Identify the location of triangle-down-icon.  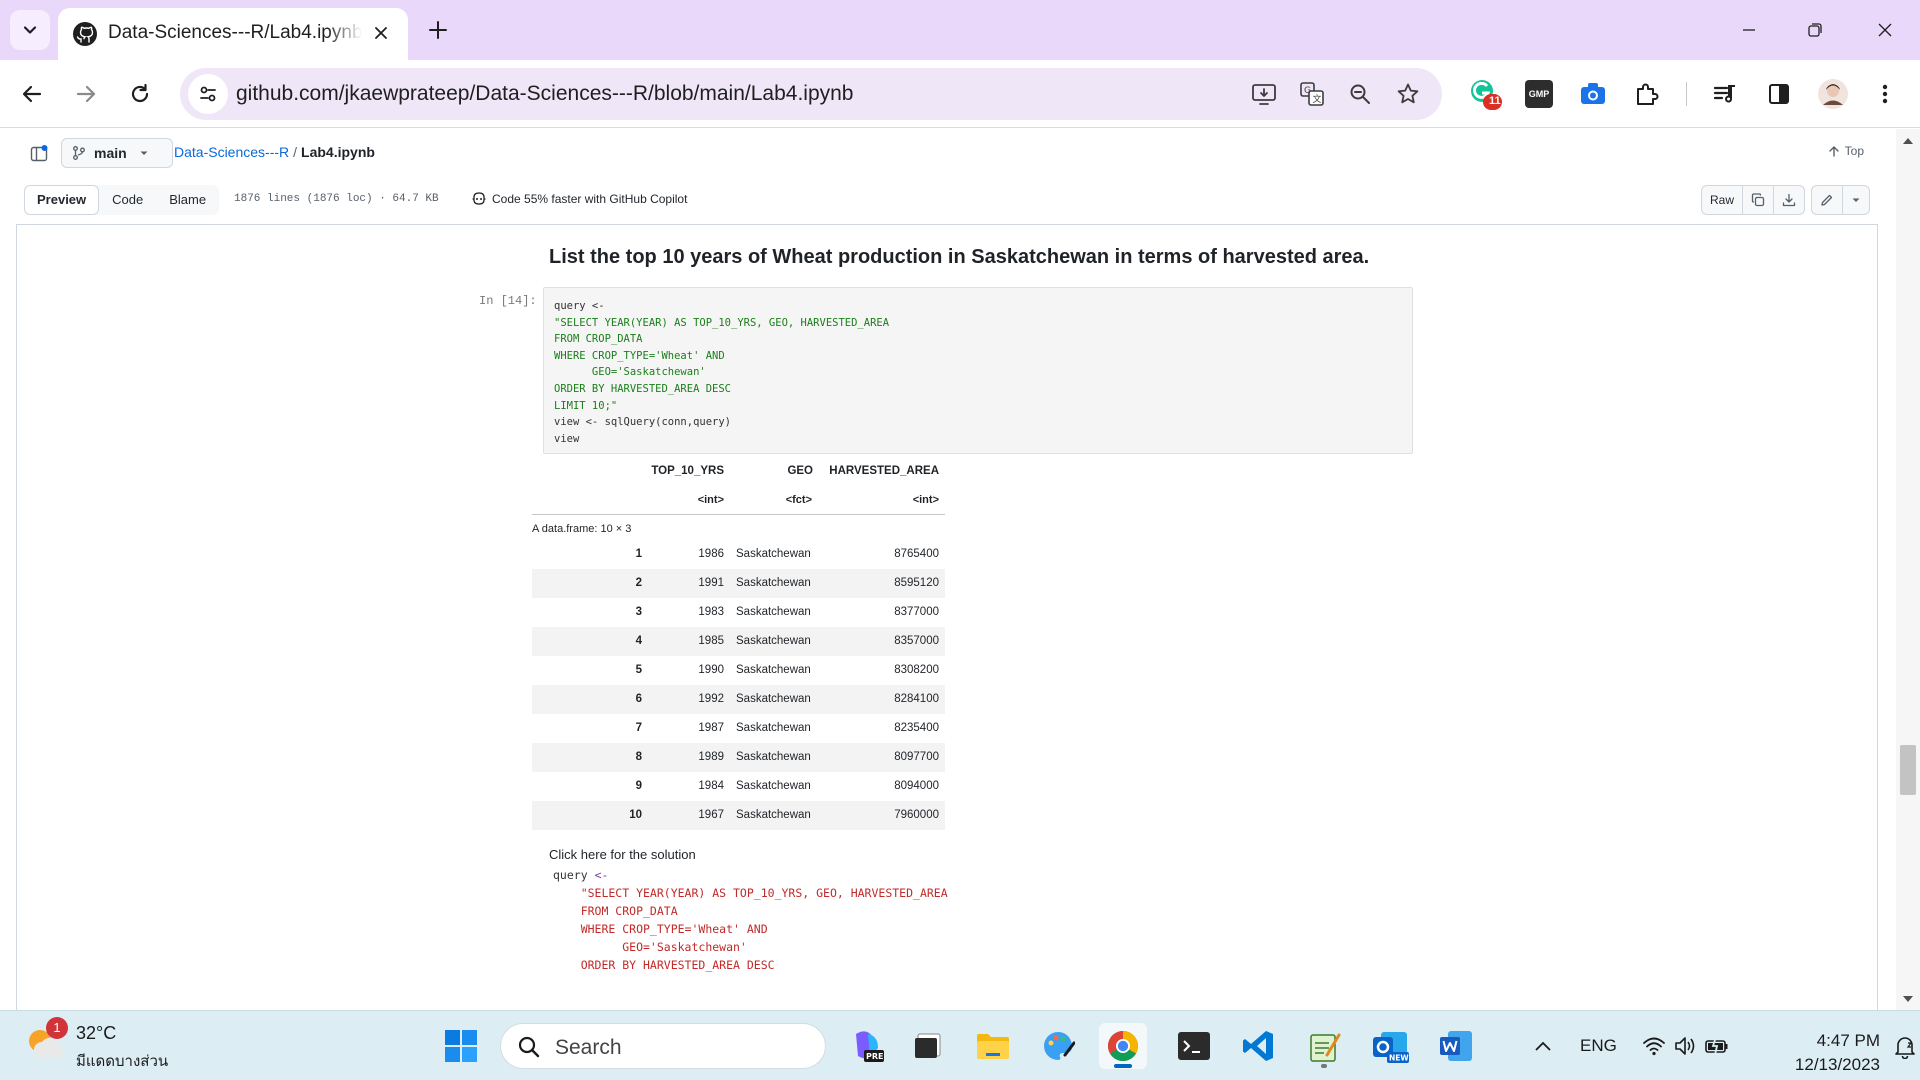
(1856, 200).